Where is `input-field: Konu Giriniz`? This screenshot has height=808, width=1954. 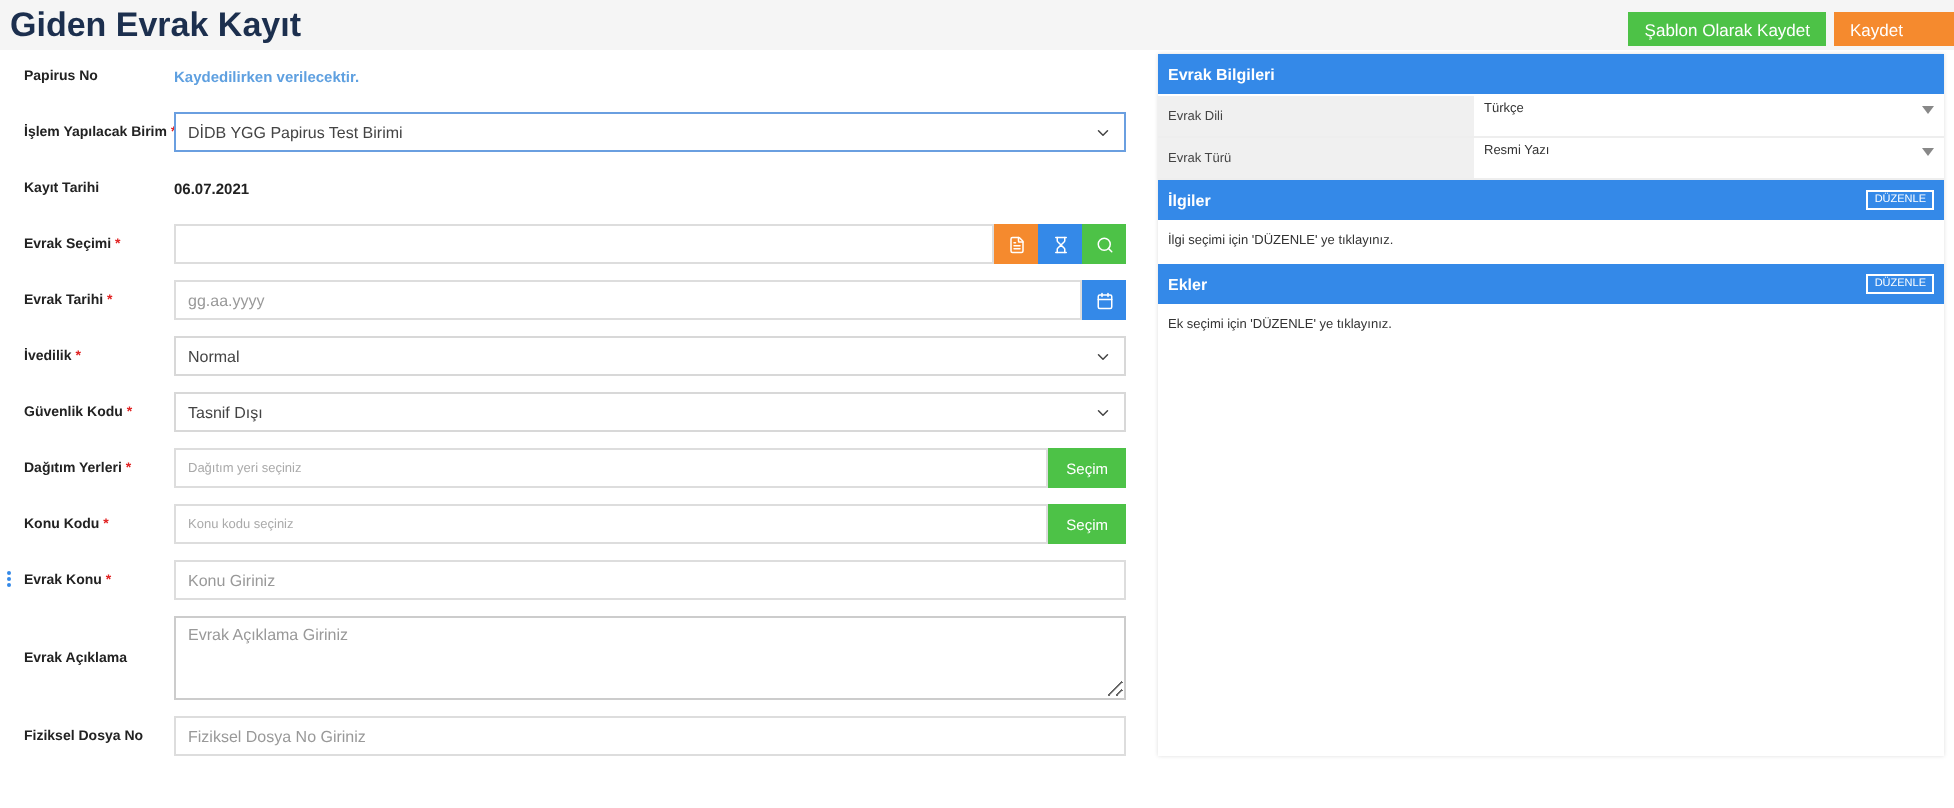
input-field: Konu Giriniz is located at coordinates (650, 580).